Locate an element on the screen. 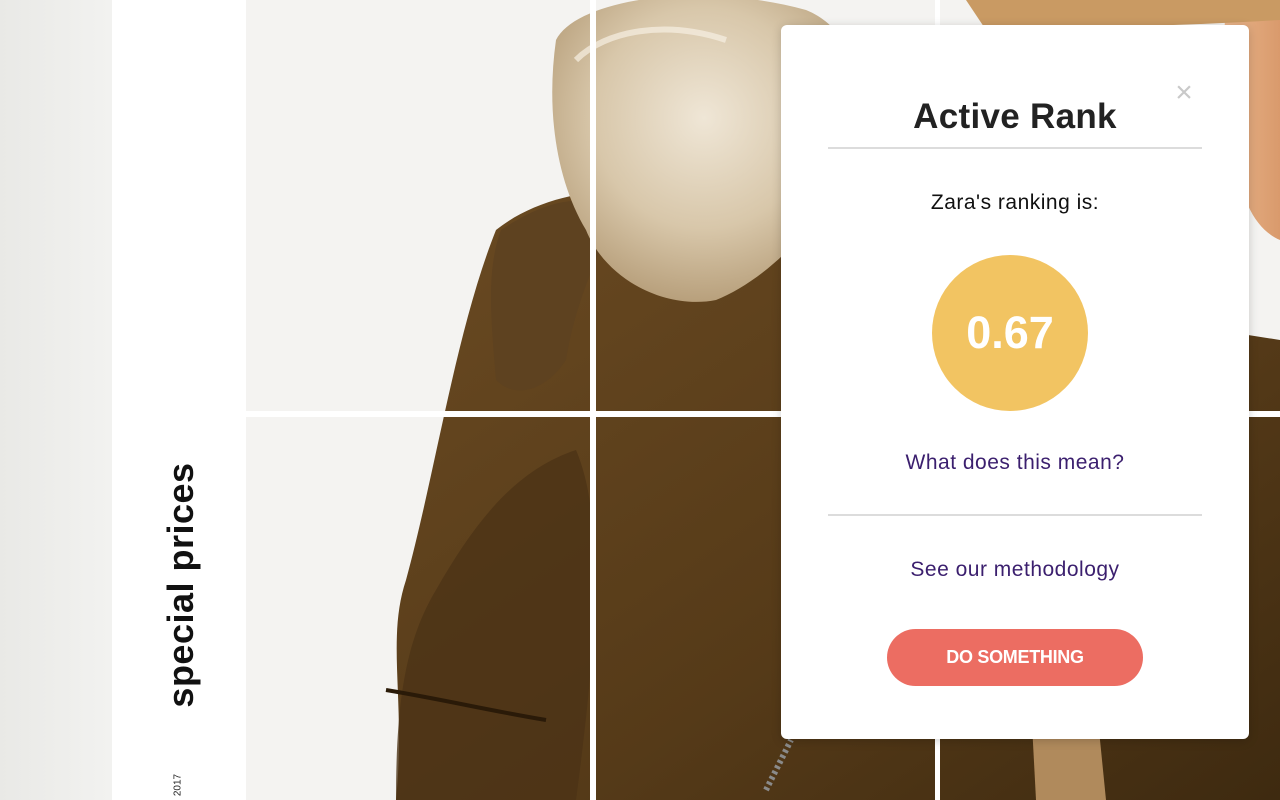 The width and height of the screenshot is (1280, 800). close-icon: × is located at coordinates (1184, 93).